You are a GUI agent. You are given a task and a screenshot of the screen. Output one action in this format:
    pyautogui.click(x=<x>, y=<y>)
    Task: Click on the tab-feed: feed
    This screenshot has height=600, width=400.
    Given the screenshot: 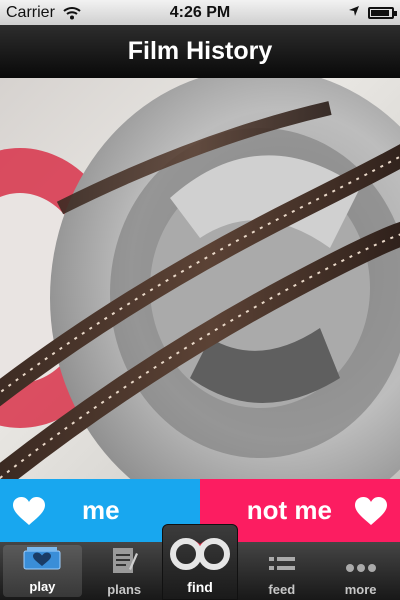 What is the action you would take?
    pyautogui.click(x=281, y=571)
    